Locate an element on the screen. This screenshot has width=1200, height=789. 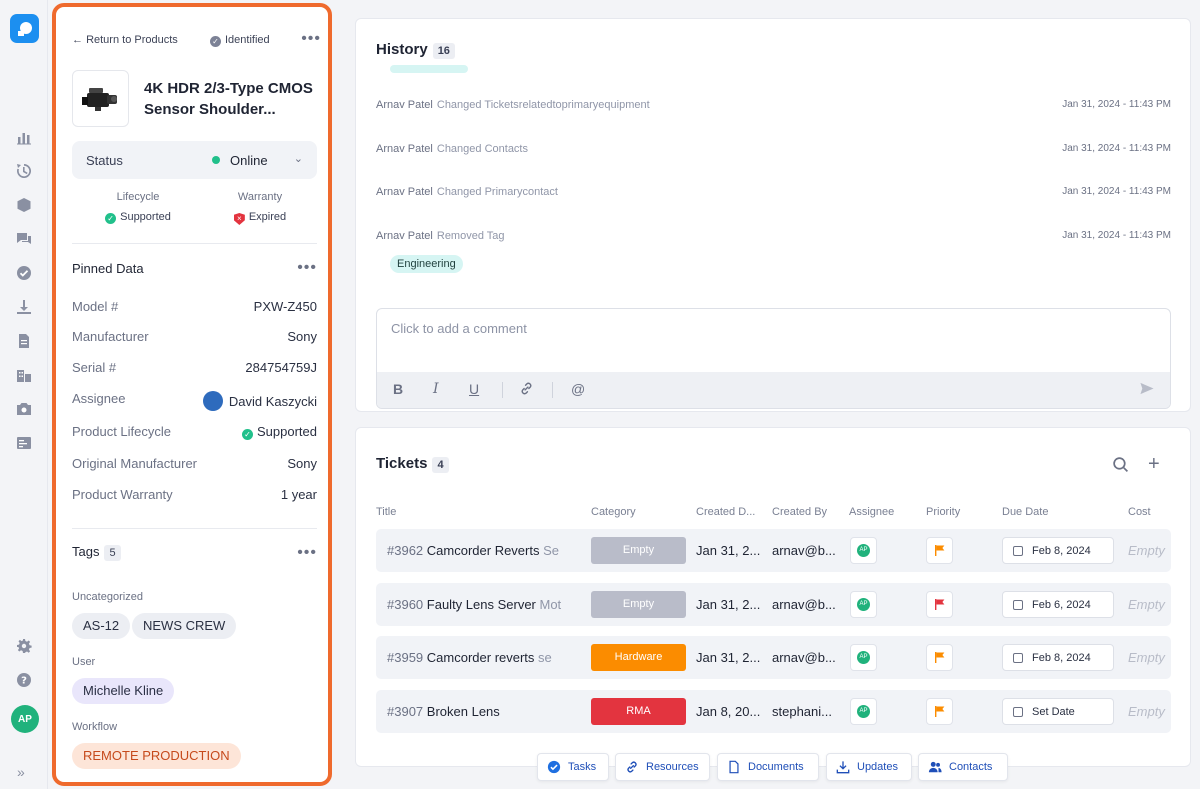
box-icon is located at coordinates (24, 205).